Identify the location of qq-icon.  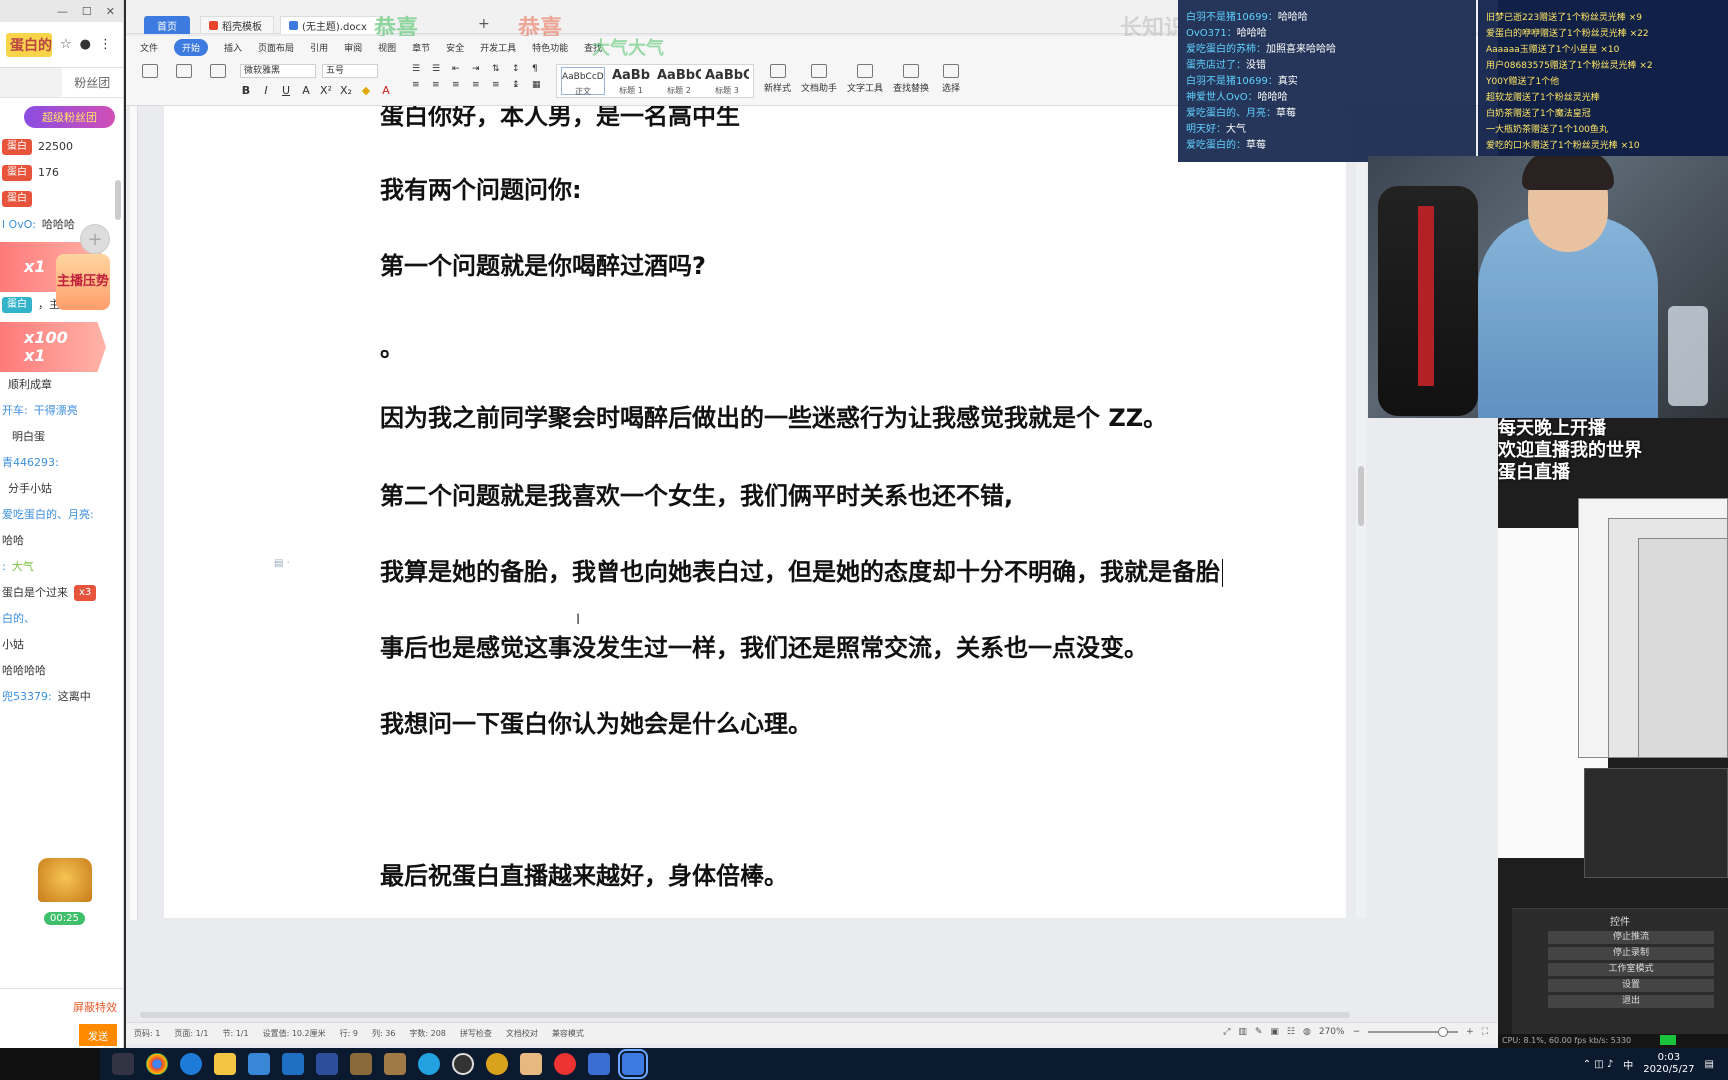
(429, 1064).